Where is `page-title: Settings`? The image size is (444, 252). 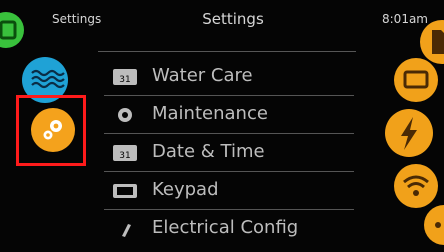 page-title: Settings is located at coordinates (233, 19).